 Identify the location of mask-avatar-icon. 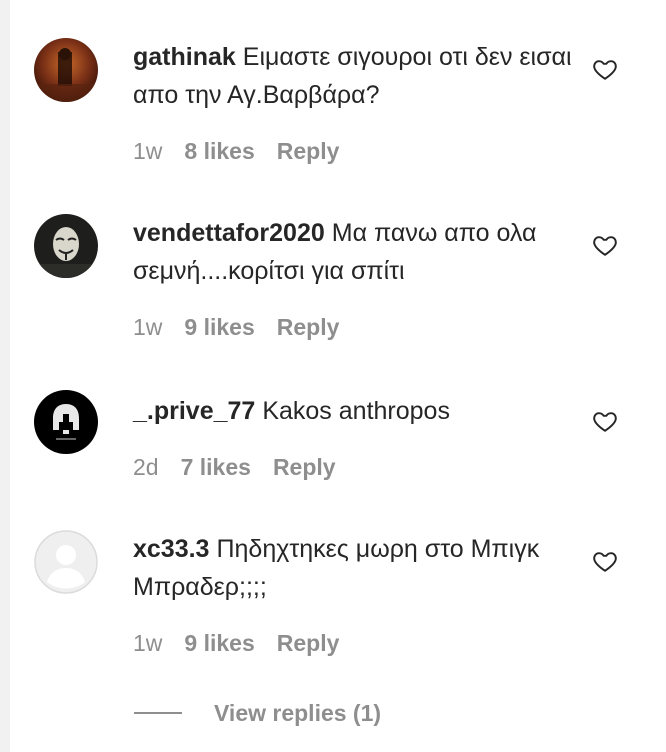
(66, 246).